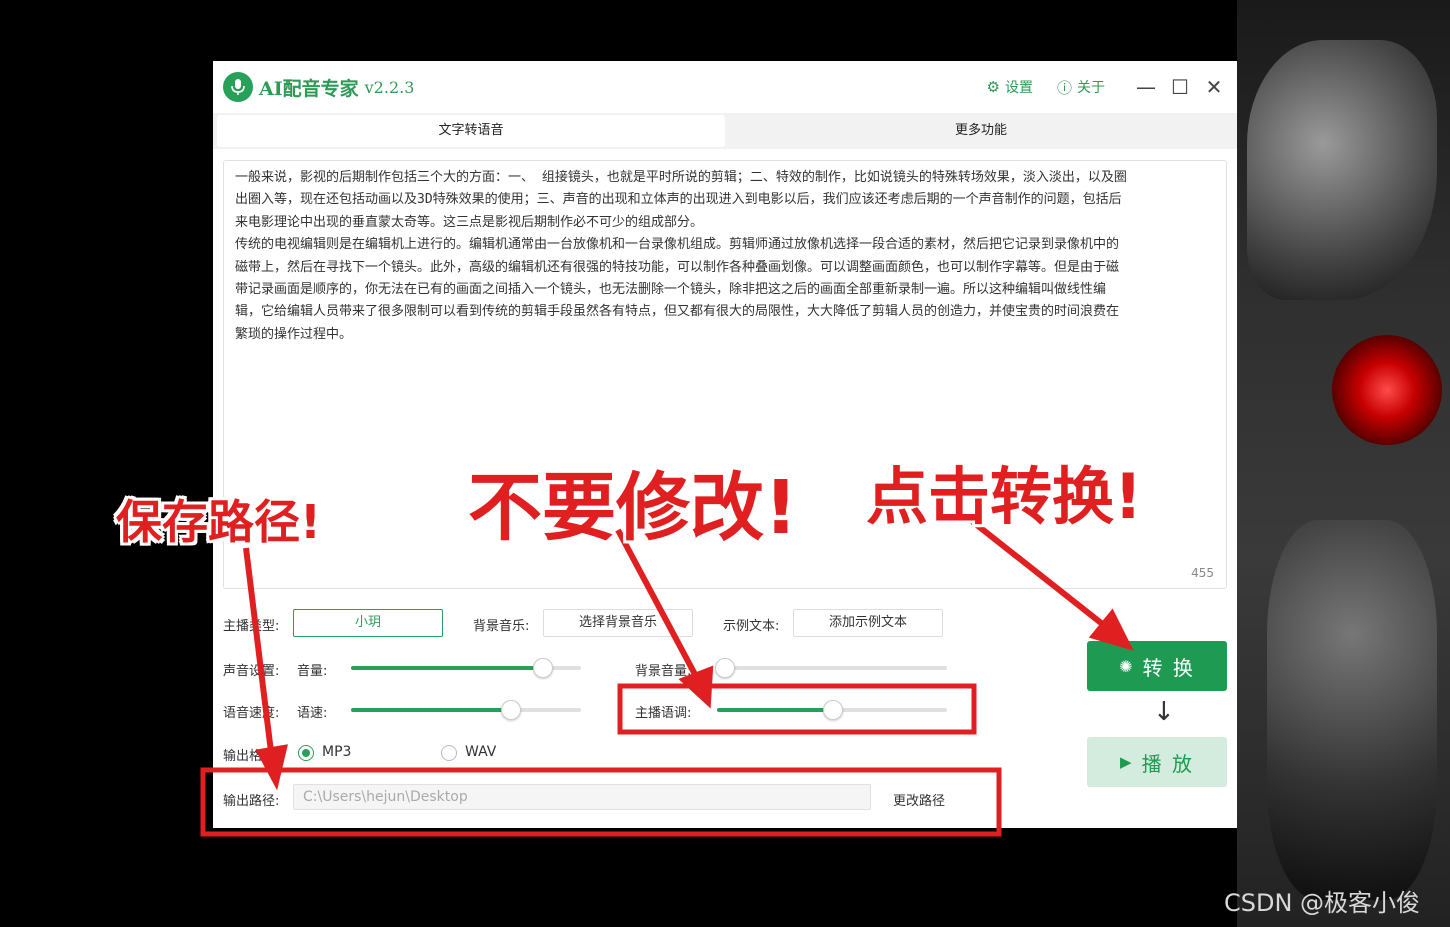  What do you see at coordinates (312, 713) in the screenshot?
I see `speed-label: 语速:` at bounding box center [312, 713].